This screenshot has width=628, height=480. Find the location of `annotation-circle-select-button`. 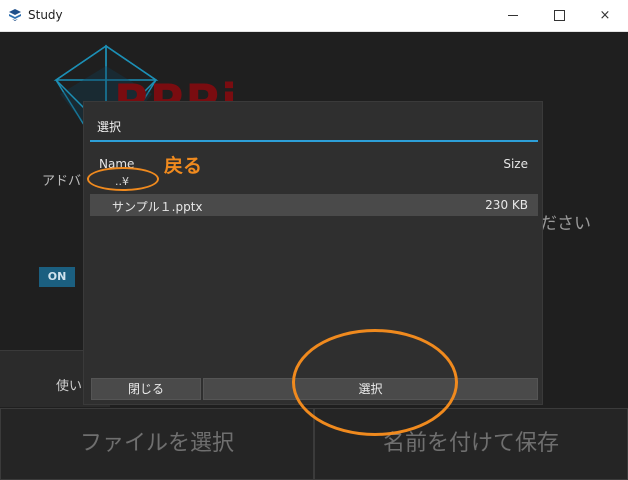

annotation-circle-select-button is located at coordinates (375, 382).